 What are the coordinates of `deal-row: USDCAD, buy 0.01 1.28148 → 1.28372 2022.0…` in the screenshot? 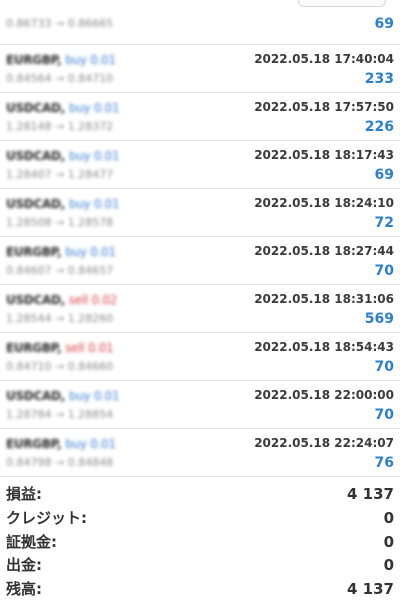 It's located at (200, 117).